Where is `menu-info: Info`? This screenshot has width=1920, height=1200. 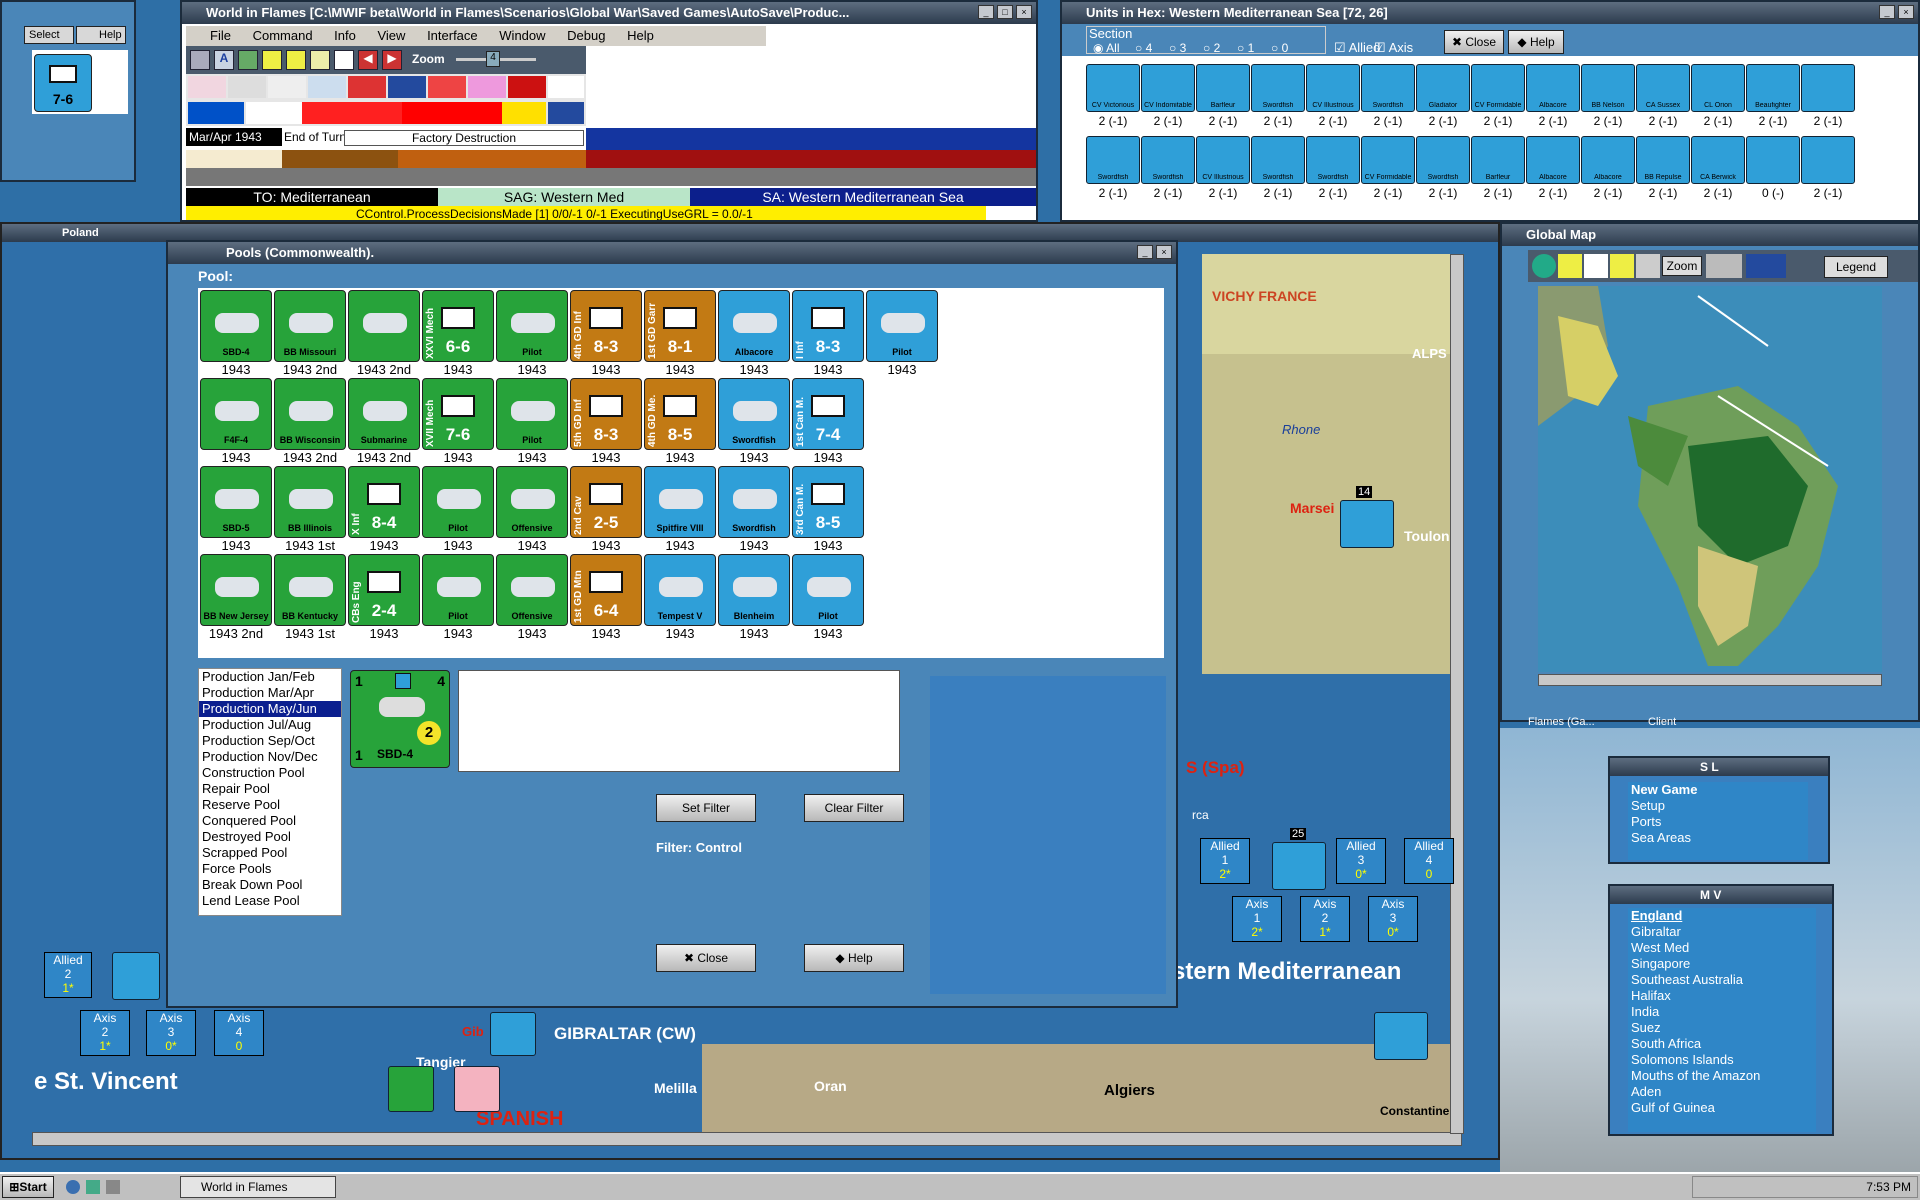 menu-info: Info is located at coordinates (345, 35).